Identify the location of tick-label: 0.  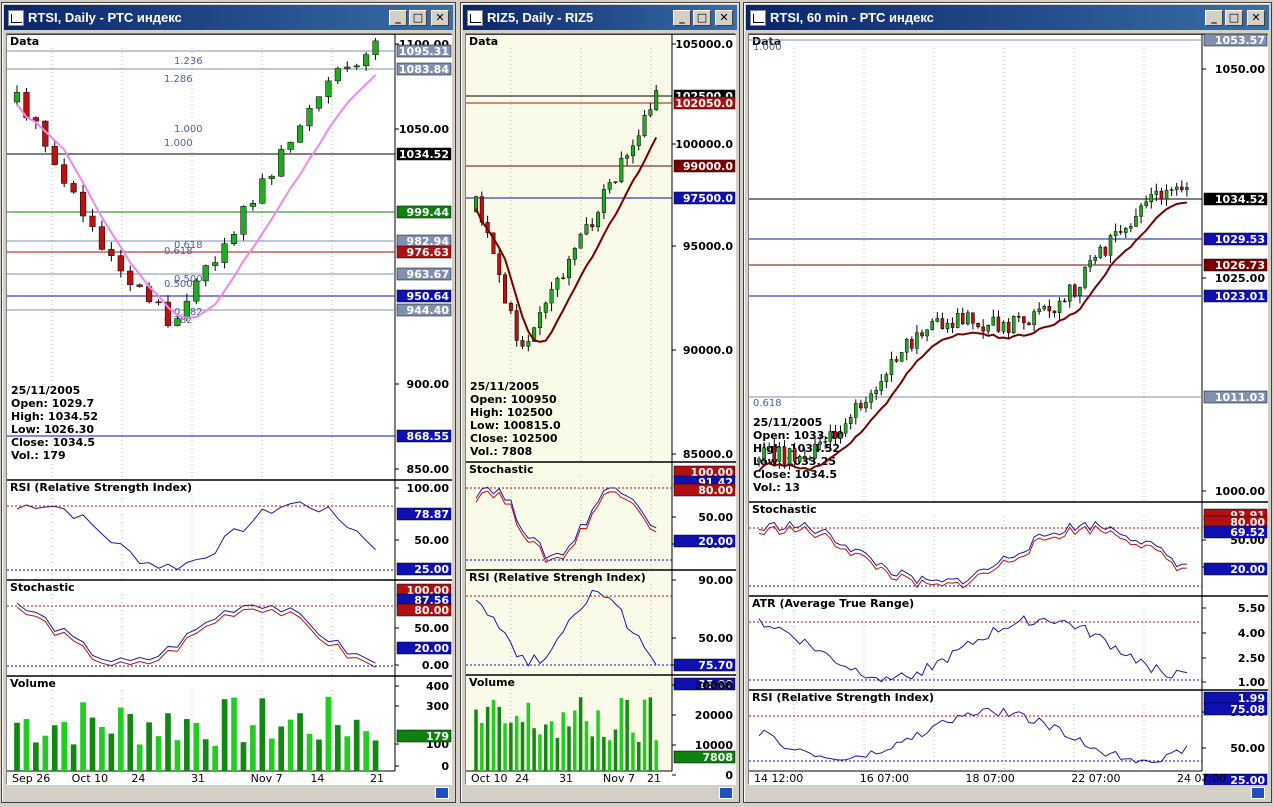
(729, 775).